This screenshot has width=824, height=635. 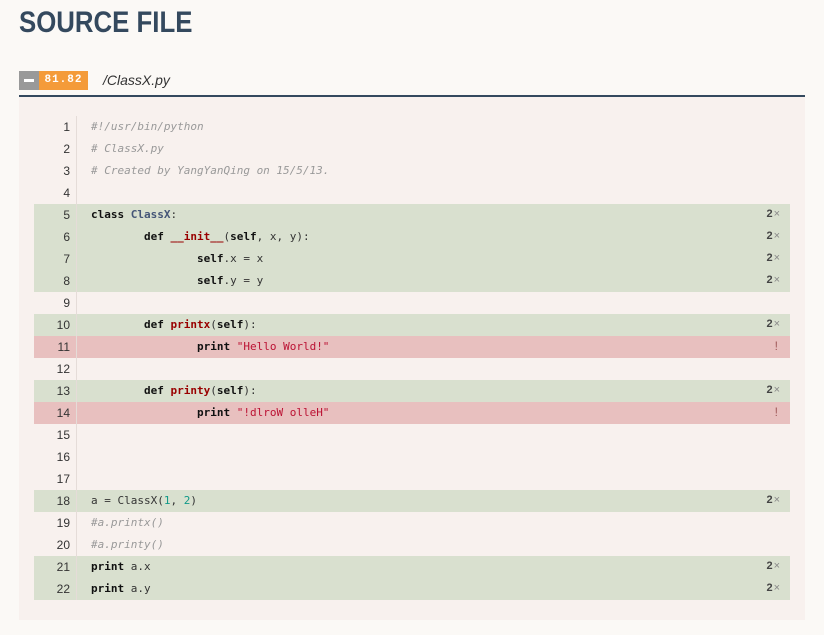 What do you see at coordinates (412, 545) in the screenshot?
I see `code-line-row: 20 #a.printy()` at bounding box center [412, 545].